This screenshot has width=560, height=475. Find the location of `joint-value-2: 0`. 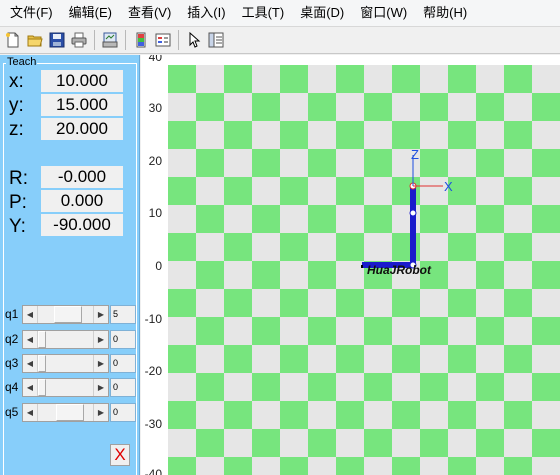

joint-value-2: 0 is located at coordinates (123, 339).